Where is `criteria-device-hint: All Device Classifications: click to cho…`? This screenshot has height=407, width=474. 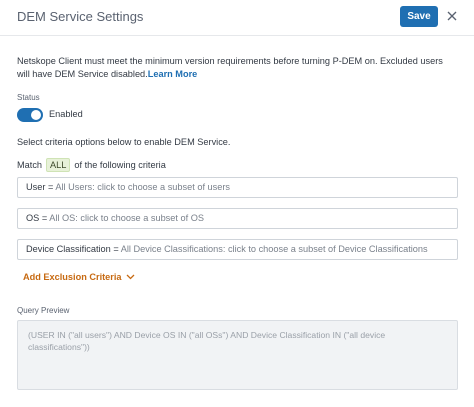 criteria-device-hint: All Device Classifications: click to cho… is located at coordinates (274, 249).